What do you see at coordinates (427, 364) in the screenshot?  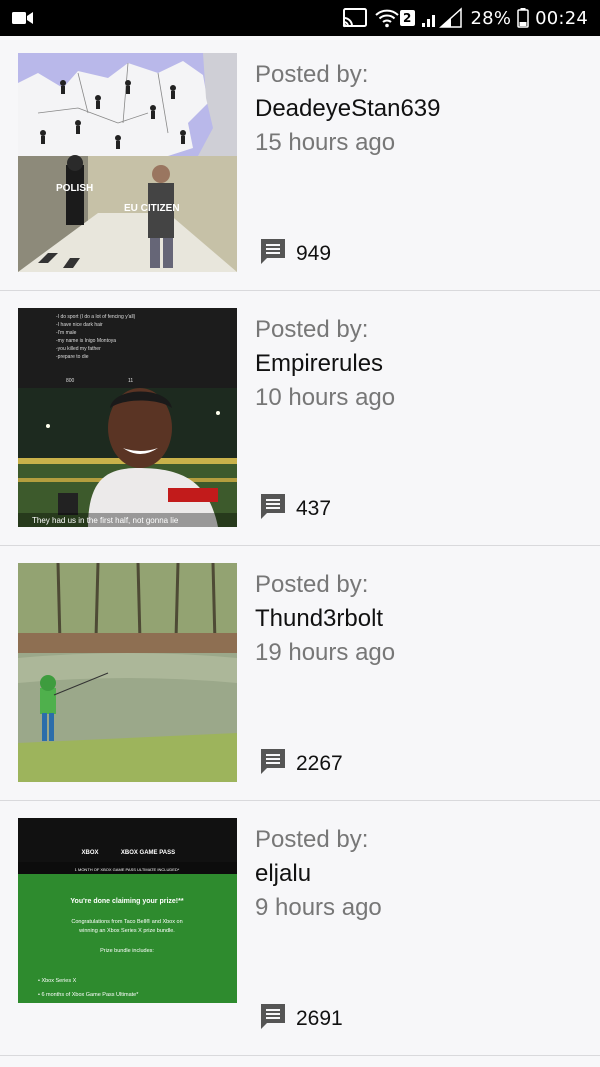 I see `post-author: Empirerules` at bounding box center [427, 364].